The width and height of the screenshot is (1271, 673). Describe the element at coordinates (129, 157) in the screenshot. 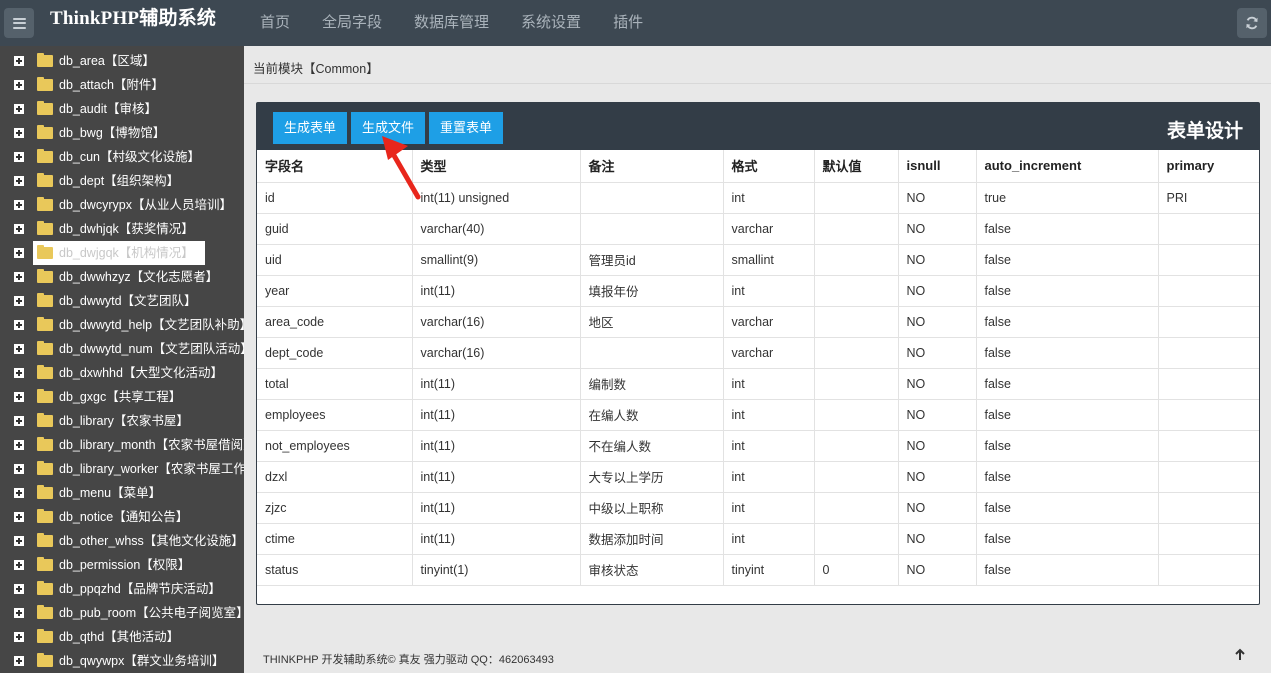

I see `tree-item-label: db_cun【村级文化设施】` at that location.